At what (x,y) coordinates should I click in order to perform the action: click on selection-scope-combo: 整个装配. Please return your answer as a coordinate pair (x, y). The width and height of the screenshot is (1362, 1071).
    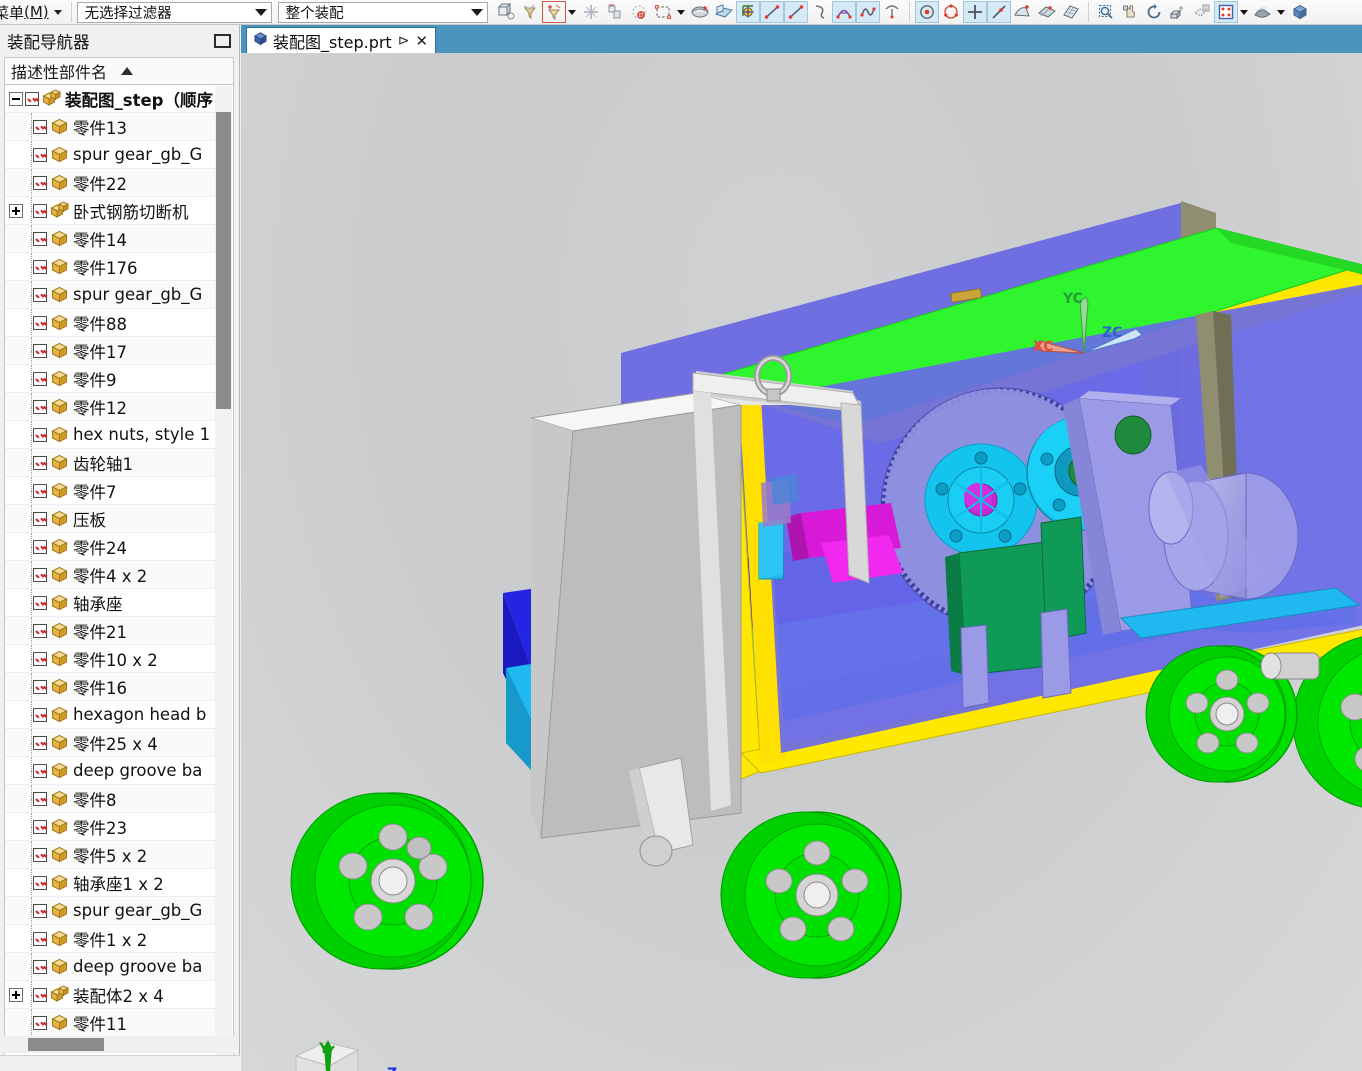
    Looking at the image, I should click on (382, 12).